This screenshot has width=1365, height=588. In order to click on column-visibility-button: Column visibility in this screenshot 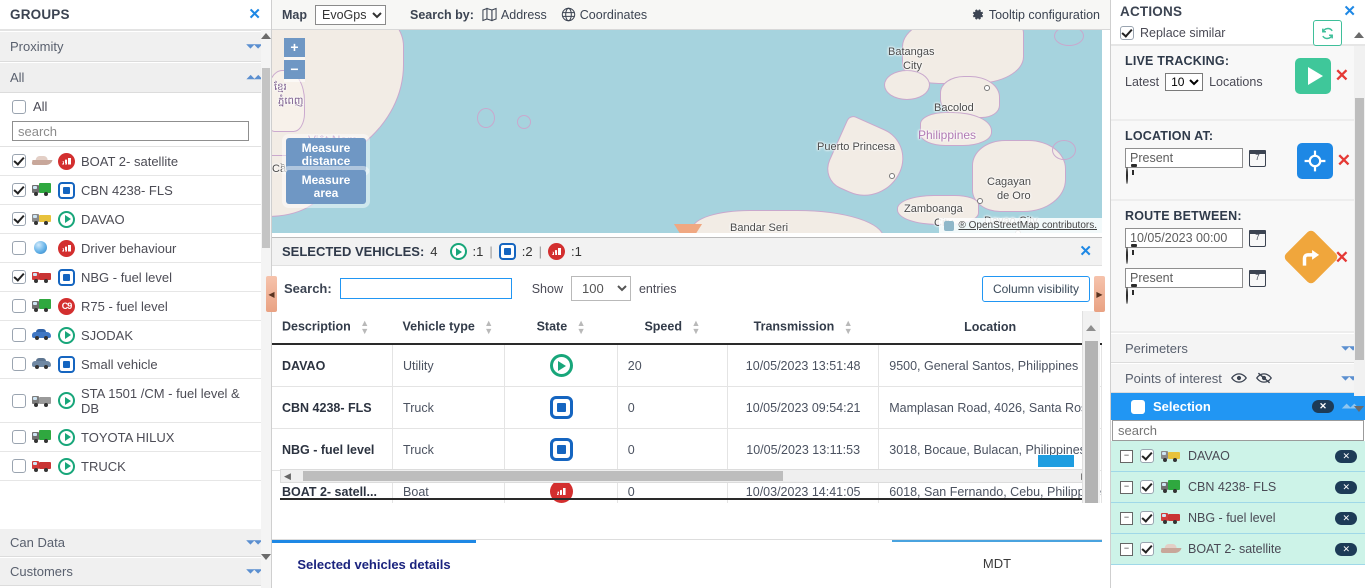, I will do `click(1035, 288)`.